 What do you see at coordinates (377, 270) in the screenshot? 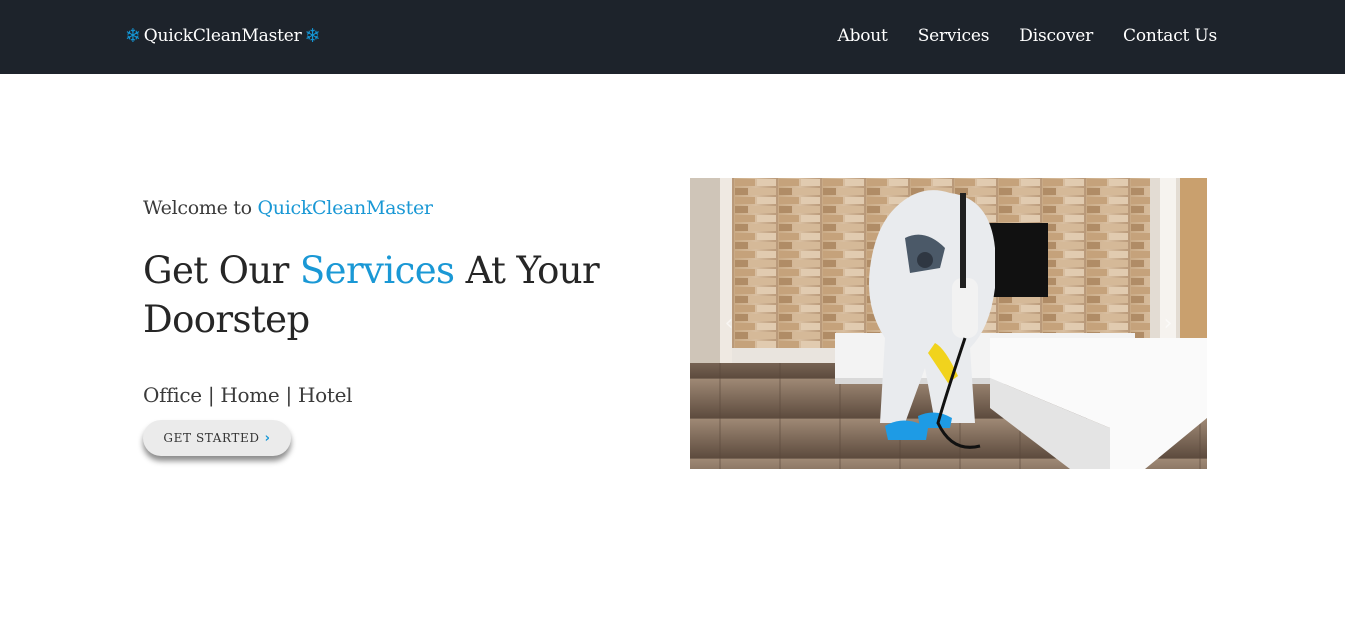
I see `headline-accent: Services` at bounding box center [377, 270].